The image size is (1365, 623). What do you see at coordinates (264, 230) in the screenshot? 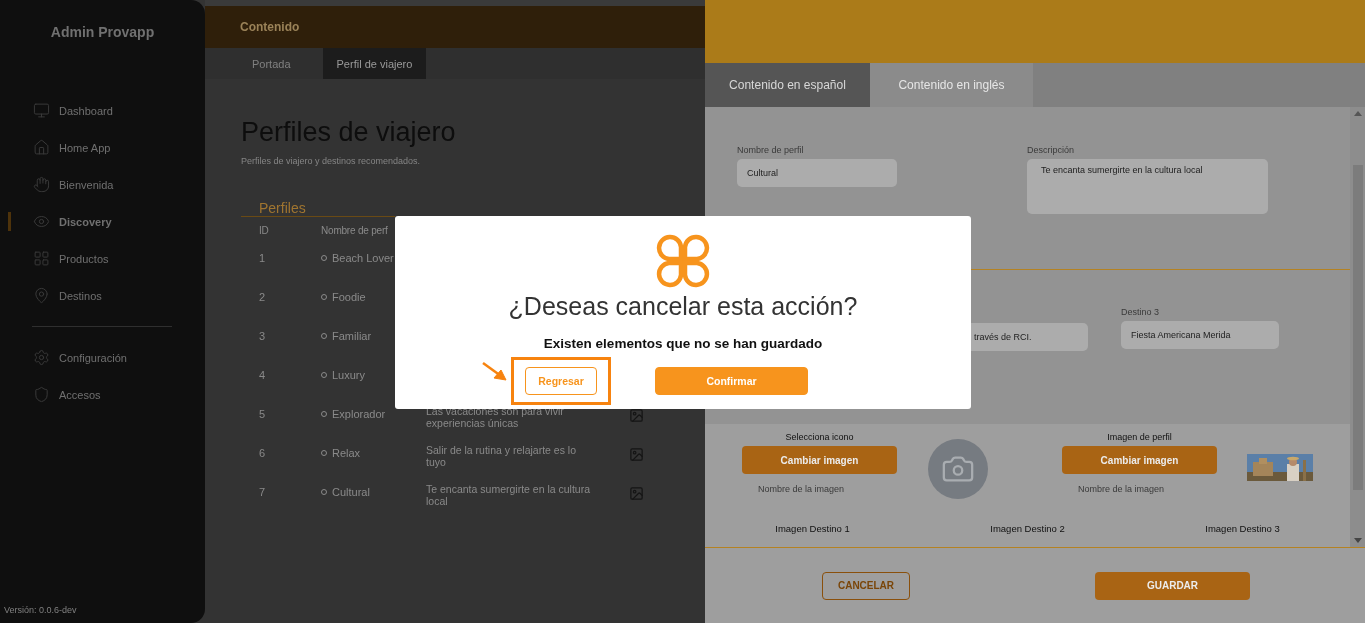
I see `column-header: ID` at bounding box center [264, 230].